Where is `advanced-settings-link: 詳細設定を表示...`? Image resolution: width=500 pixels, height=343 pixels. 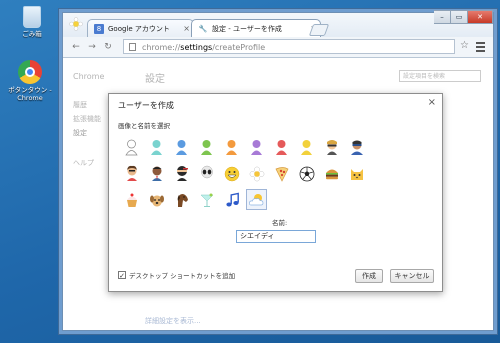
advanced-settings-link: 詳細設定を表示... is located at coordinates (173, 321).